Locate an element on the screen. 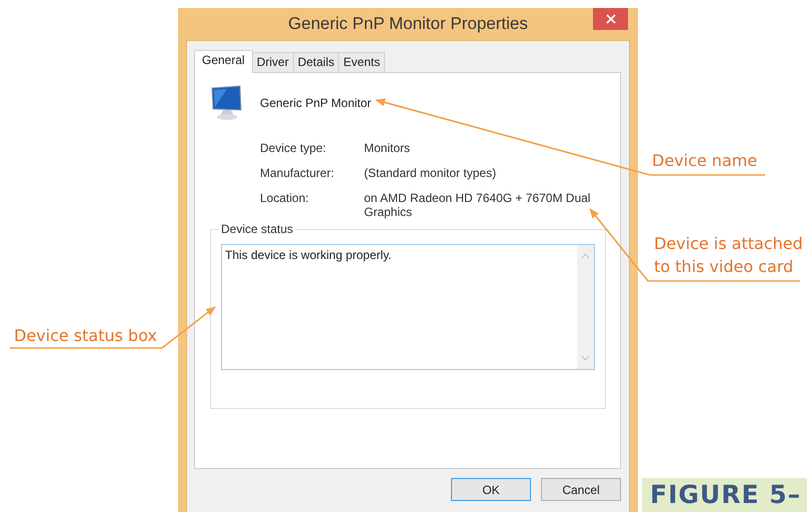  property-value: (Standard monitor types) is located at coordinates (431, 173).